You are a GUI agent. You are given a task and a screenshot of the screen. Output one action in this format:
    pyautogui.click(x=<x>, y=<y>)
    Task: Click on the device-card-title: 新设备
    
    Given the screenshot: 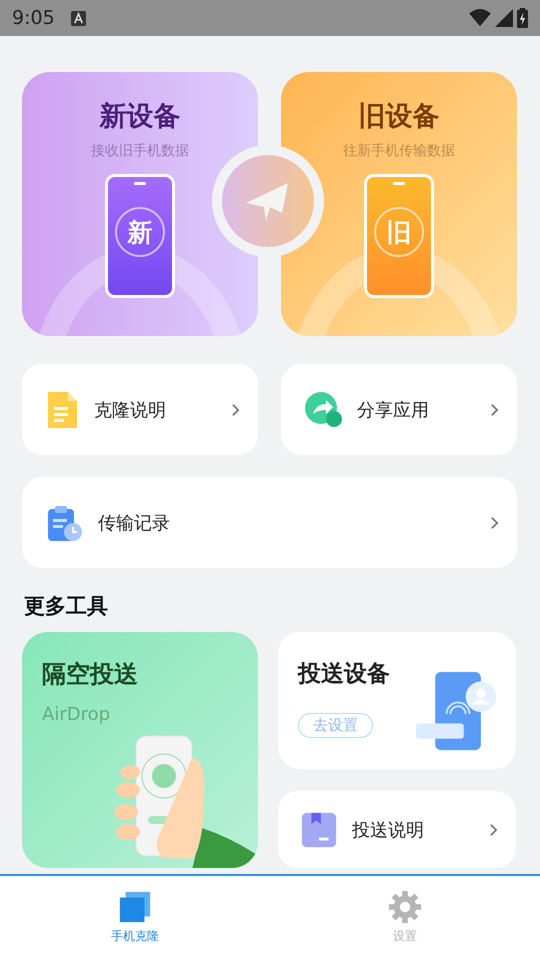 What is the action you would take?
    pyautogui.click(x=140, y=117)
    